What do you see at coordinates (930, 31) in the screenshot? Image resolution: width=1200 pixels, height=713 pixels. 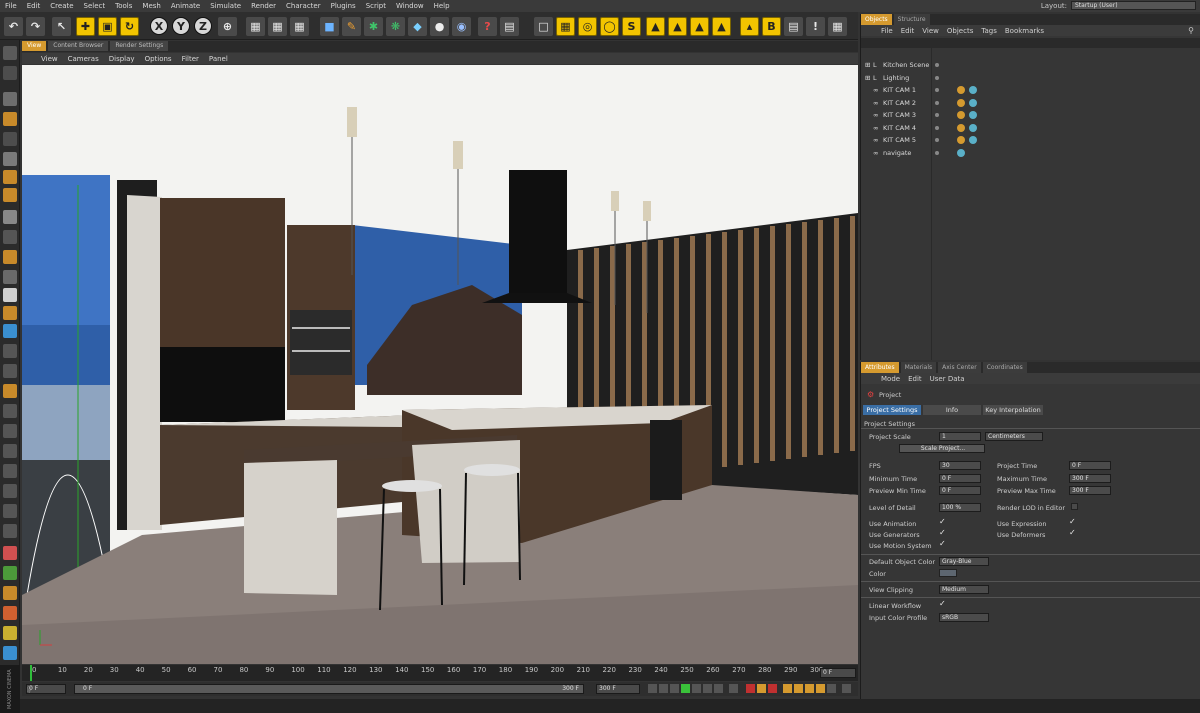 I see `om-menu-view: View` at bounding box center [930, 31].